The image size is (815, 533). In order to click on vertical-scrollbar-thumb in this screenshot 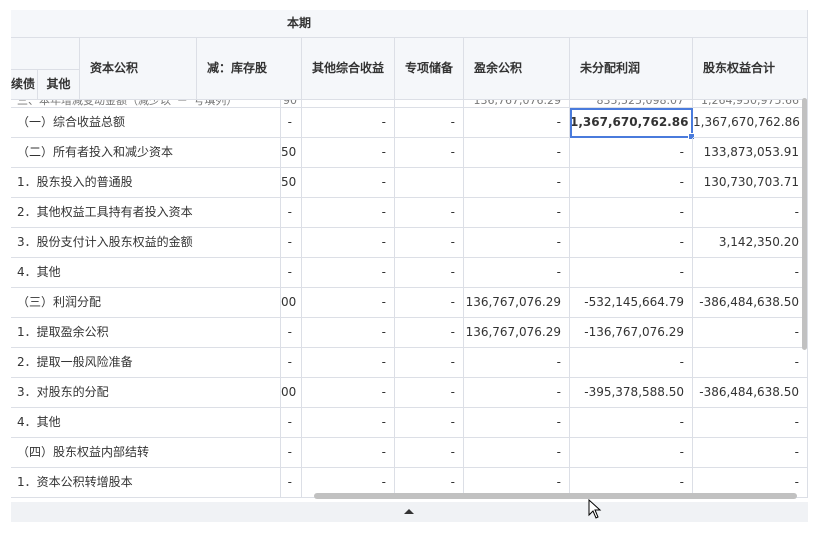, I will do `click(804, 224)`.